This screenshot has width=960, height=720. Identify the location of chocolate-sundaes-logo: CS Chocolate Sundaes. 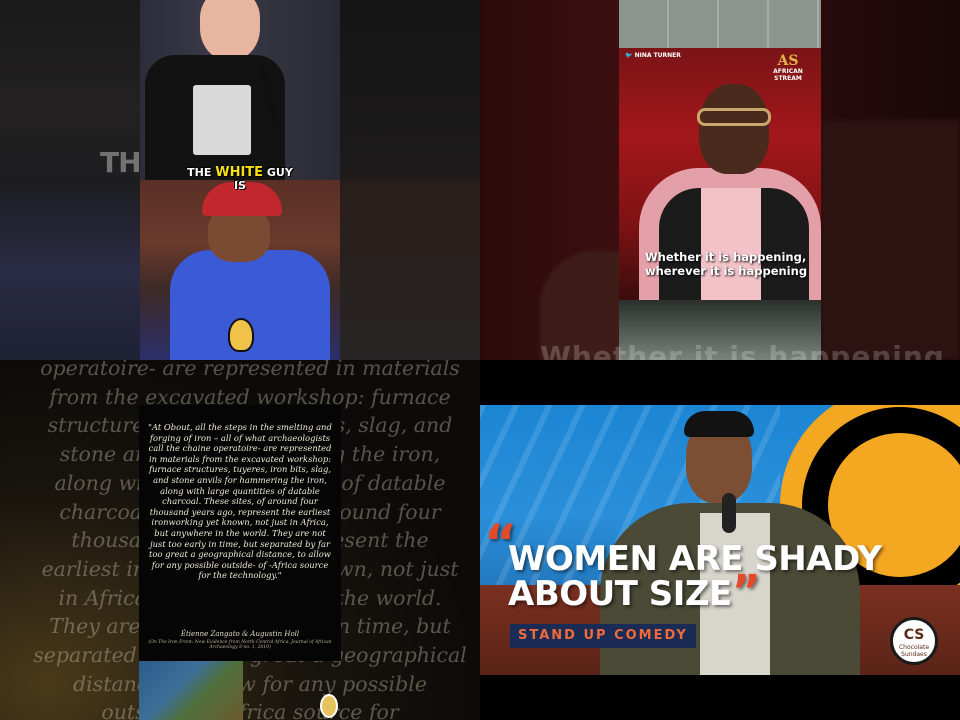
(914, 641).